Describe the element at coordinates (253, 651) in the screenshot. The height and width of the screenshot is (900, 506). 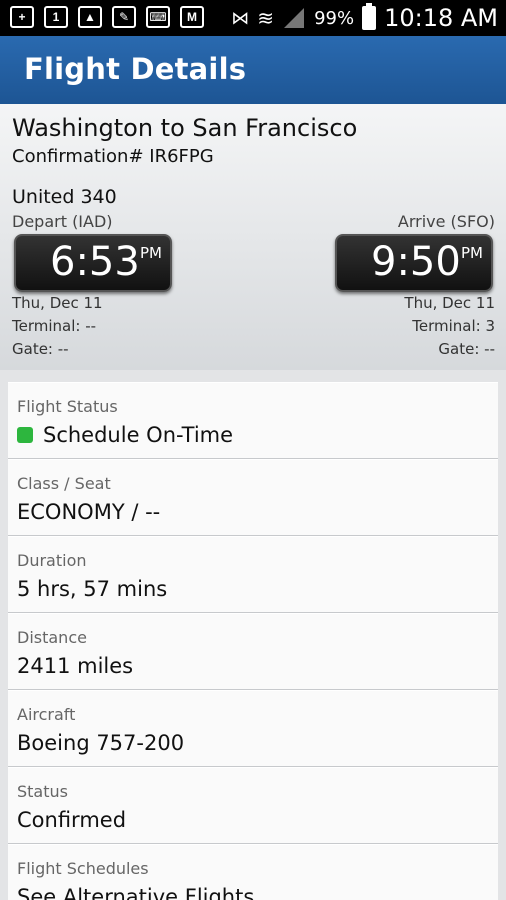
I see `distance-row: Distance 2411 miles` at that location.